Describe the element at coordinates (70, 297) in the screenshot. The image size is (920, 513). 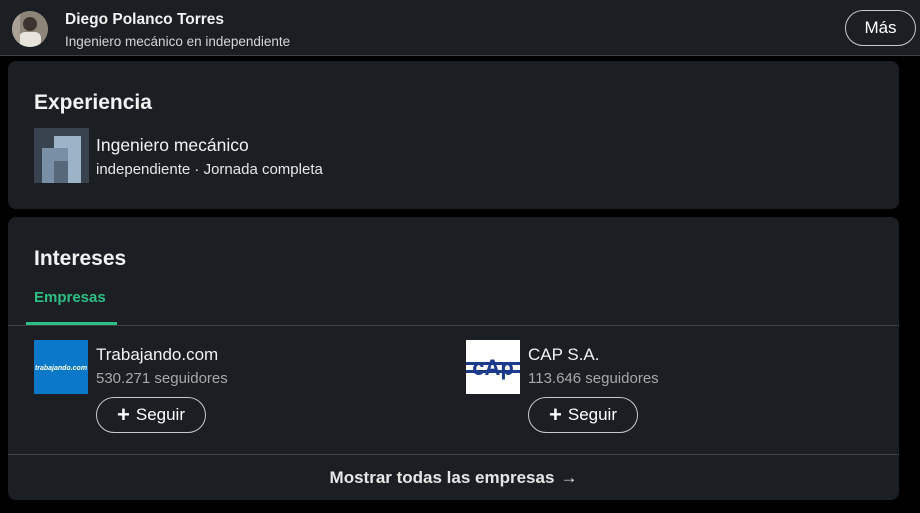
I see `tab-empresas: Empresas` at that location.